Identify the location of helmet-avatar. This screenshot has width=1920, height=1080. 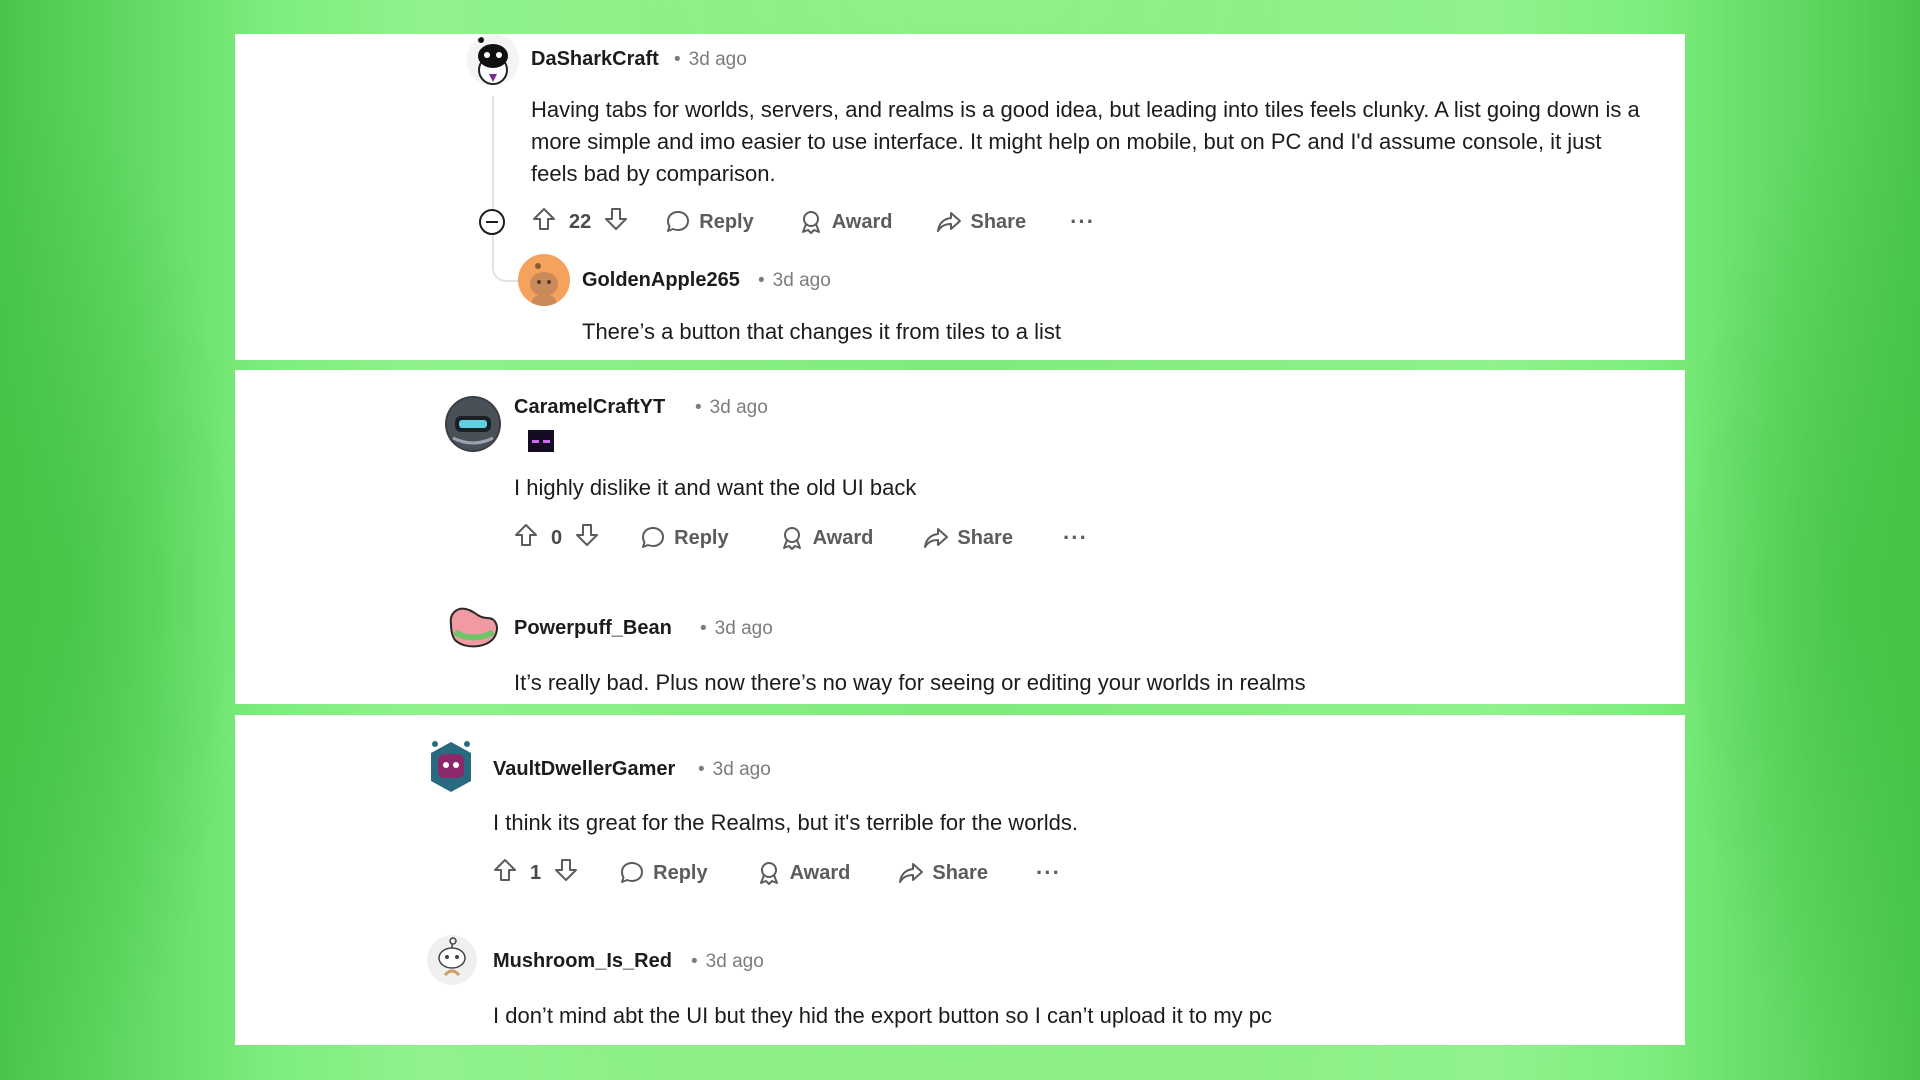
(473, 424).